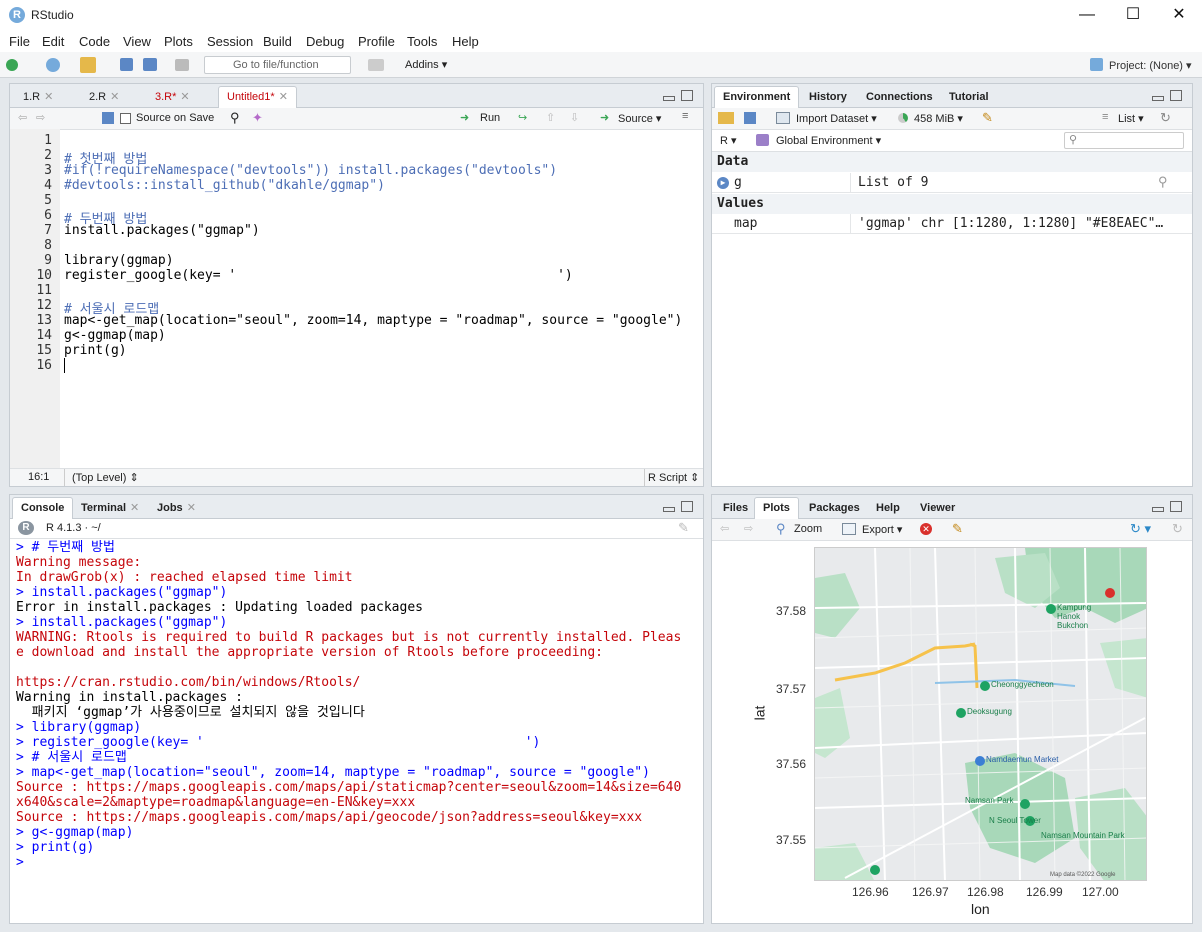 This screenshot has height=932, width=1202. I want to click on tab-packages: Packages, so click(834, 508).